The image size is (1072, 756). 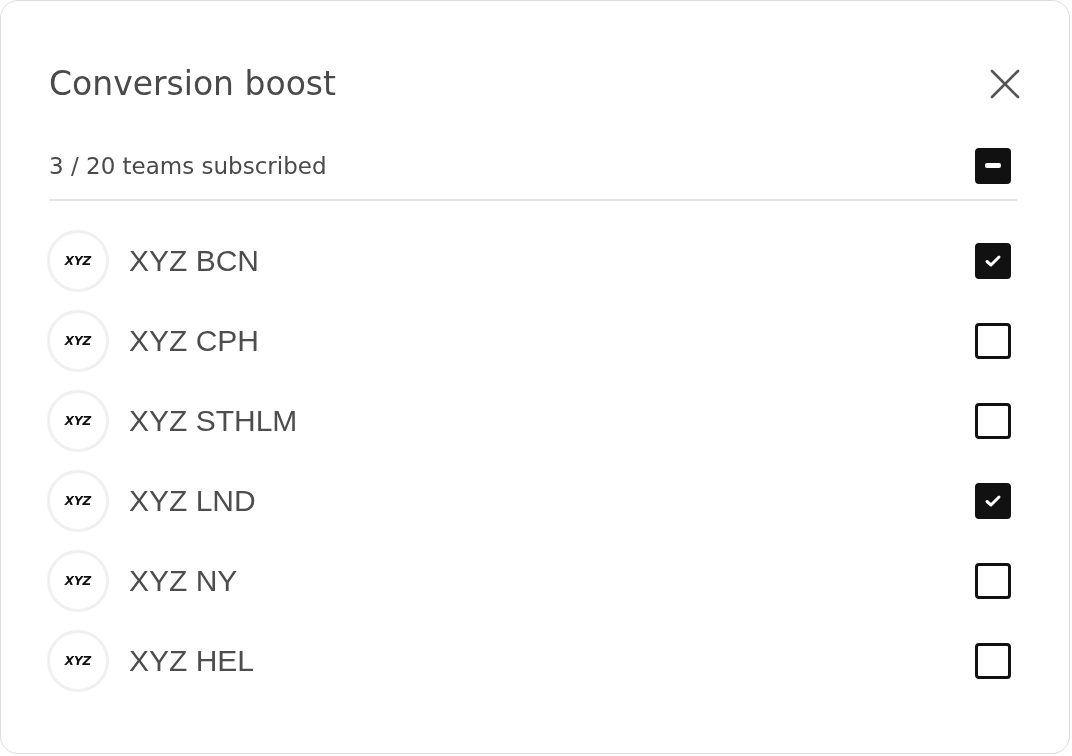 I want to click on close-button, so click(x=1005, y=84).